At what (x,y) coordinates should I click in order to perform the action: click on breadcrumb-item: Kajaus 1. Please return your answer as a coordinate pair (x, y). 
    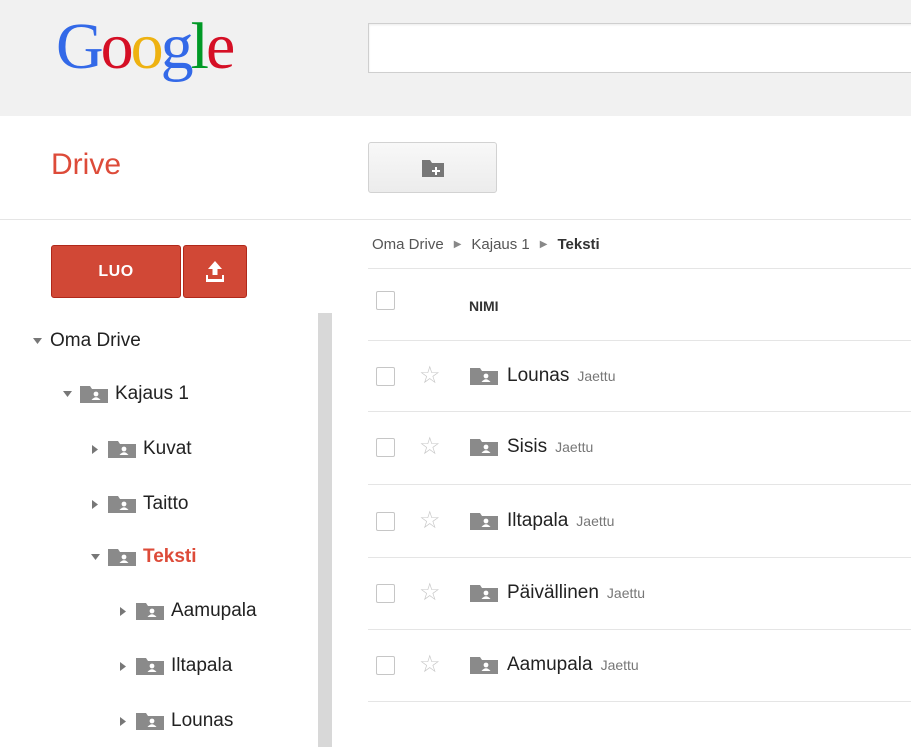
    Looking at the image, I should click on (500, 244).